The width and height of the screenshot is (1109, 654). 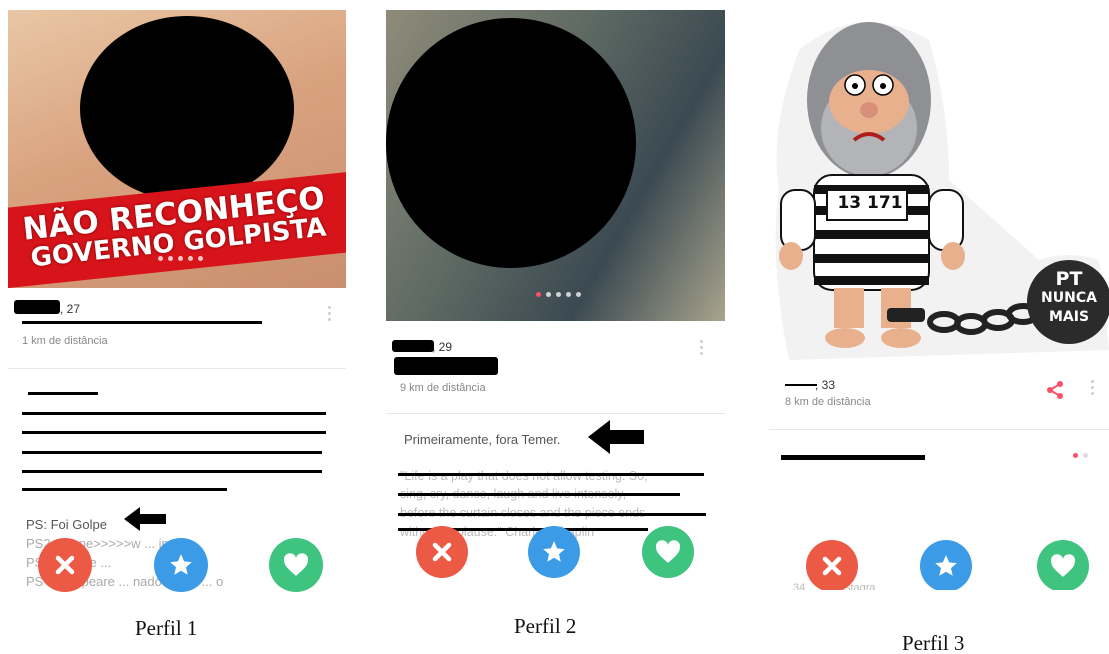 What do you see at coordinates (1080, 455) in the screenshot?
I see `bio-pagination` at bounding box center [1080, 455].